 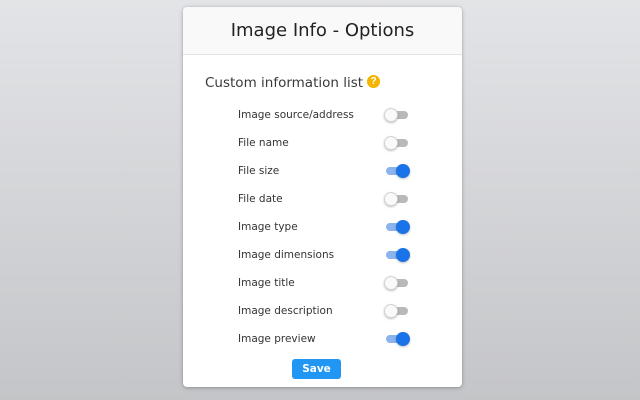 I want to click on section-title: Custom information list ?, so click(x=293, y=82).